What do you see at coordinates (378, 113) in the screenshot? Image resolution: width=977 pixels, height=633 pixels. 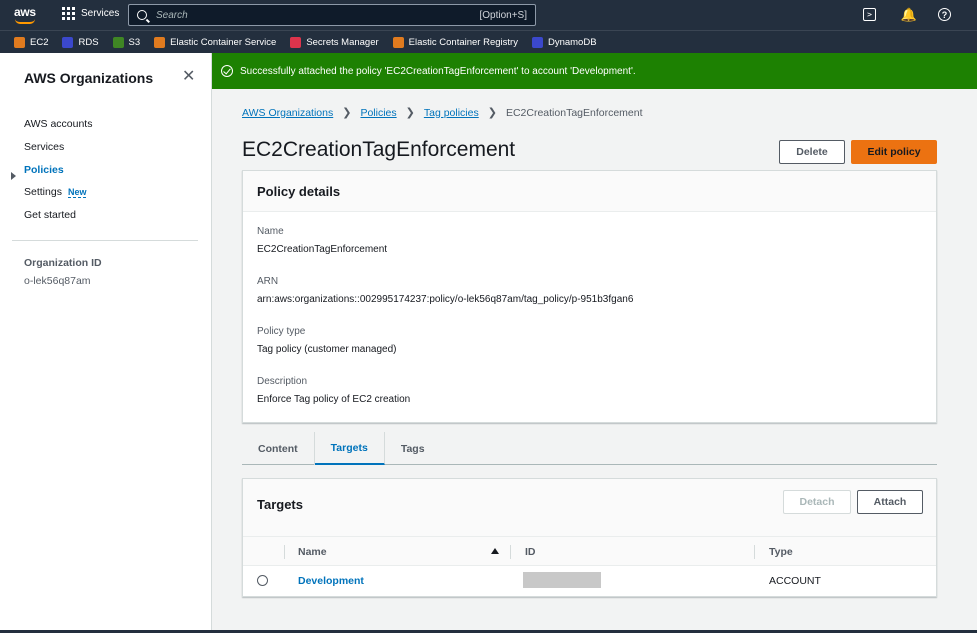 I see `breadcrumb-policies: Policies` at bounding box center [378, 113].